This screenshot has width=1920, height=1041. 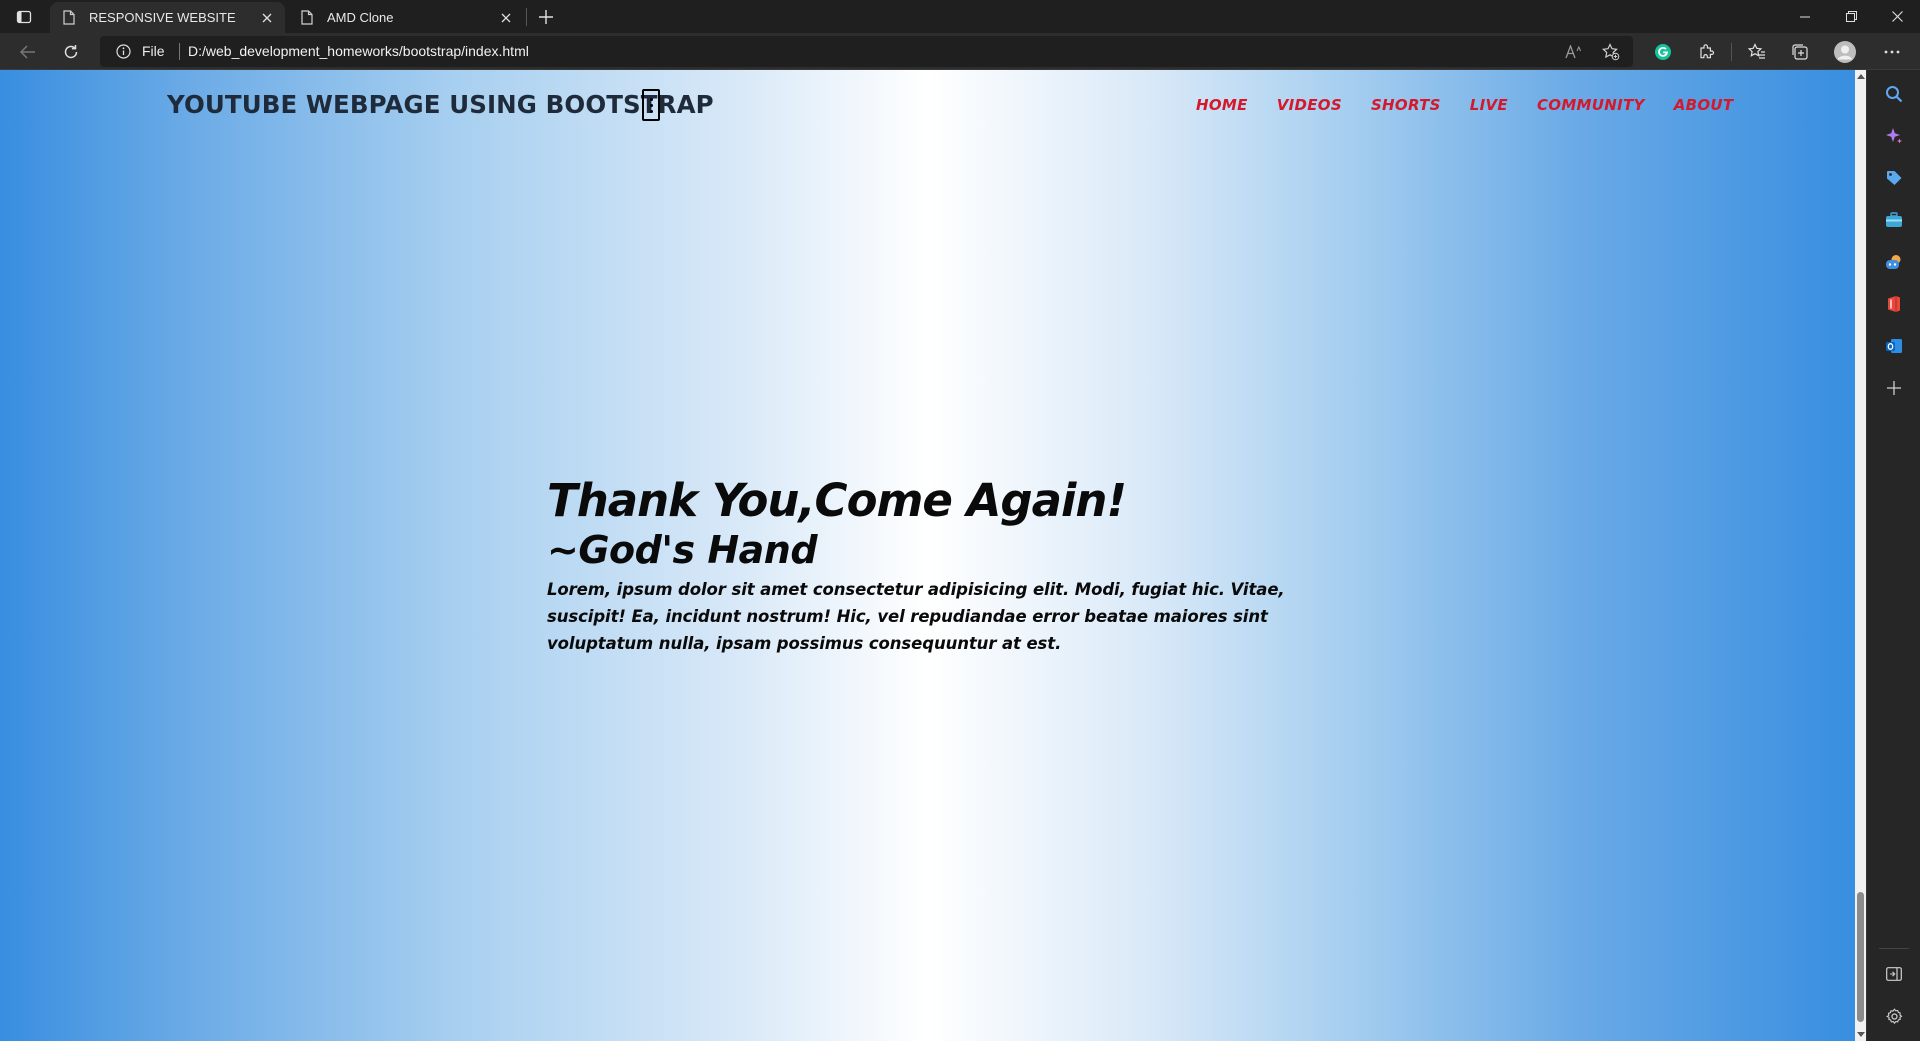 I want to click on extensions-icon, so click(x=1707, y=52).